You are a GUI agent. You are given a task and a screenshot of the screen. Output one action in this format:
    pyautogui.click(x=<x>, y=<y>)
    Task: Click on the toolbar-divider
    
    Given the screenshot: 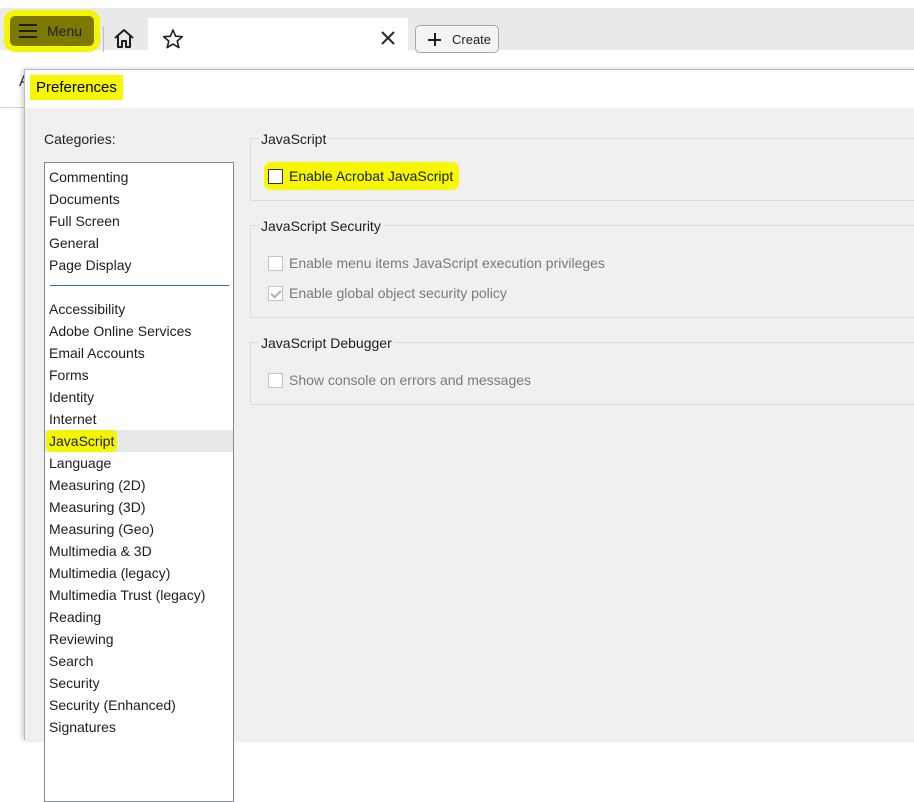 What is the action you would take?
    pyautogui.click(x=103, y=39)
    